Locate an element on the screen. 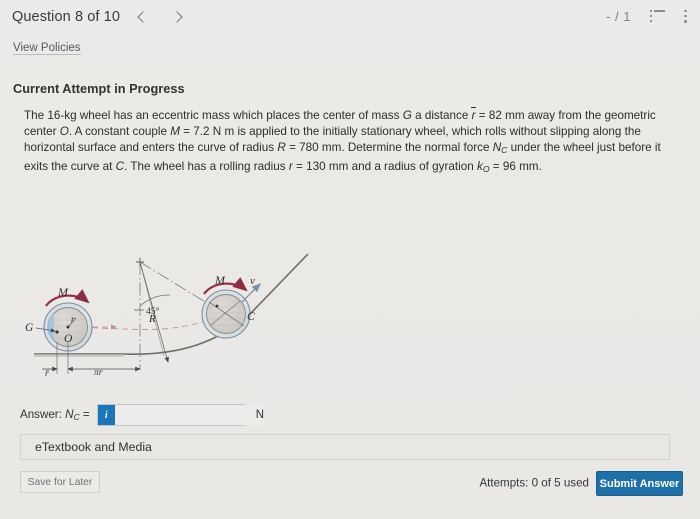 This screenshot has width=700, height=519. symbol-R: R is located at coordinates (281, 148).